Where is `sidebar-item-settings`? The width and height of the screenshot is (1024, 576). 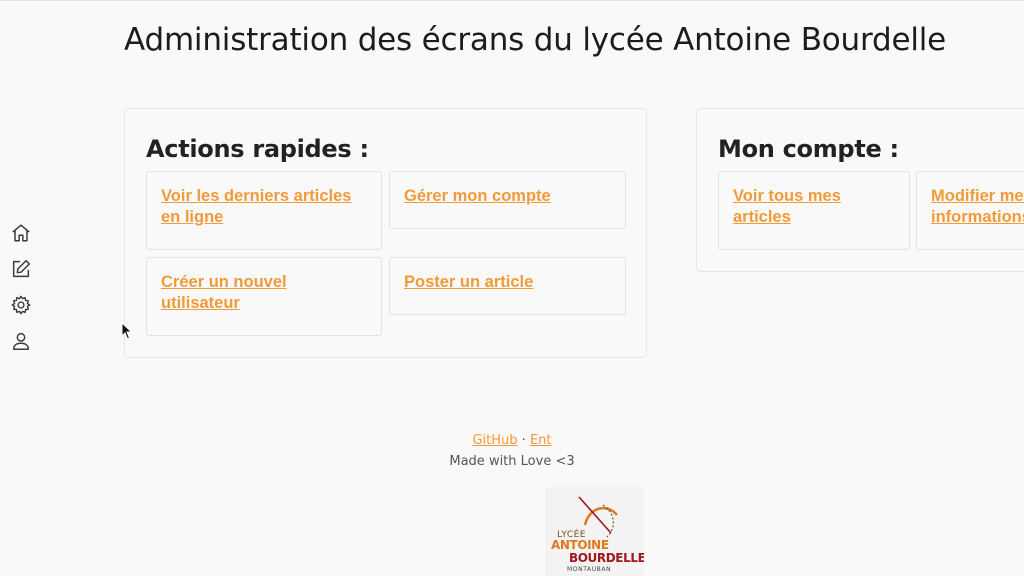 sidebar-item-settings is located at coordinates (21, 307).